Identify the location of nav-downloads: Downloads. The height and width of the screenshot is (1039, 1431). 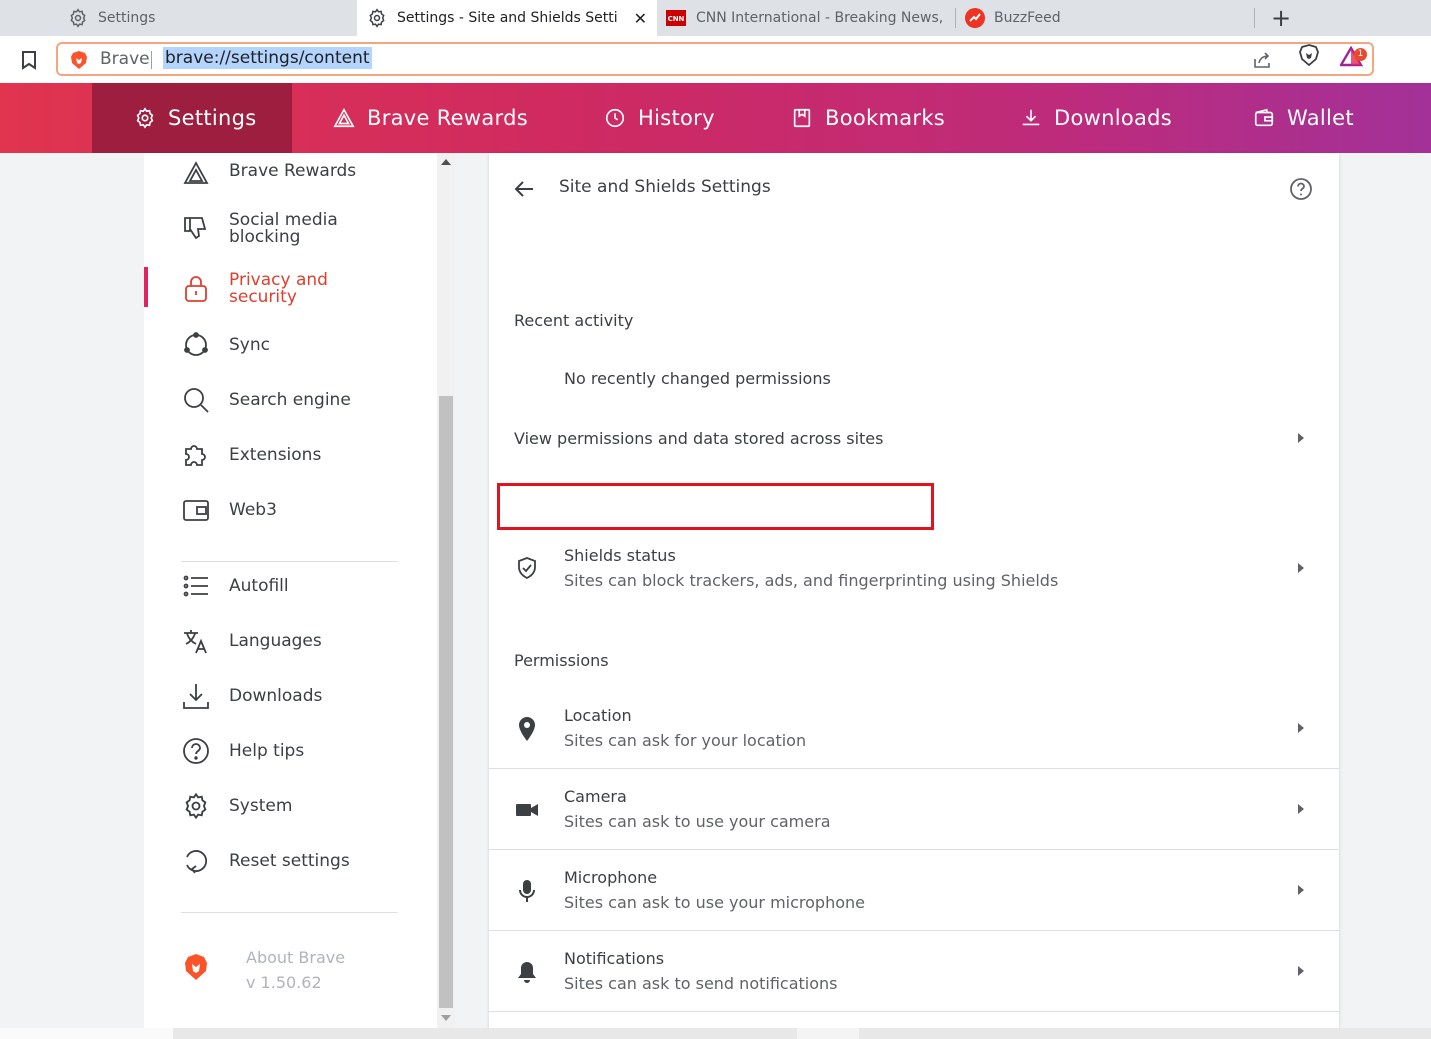
(1096, 118).